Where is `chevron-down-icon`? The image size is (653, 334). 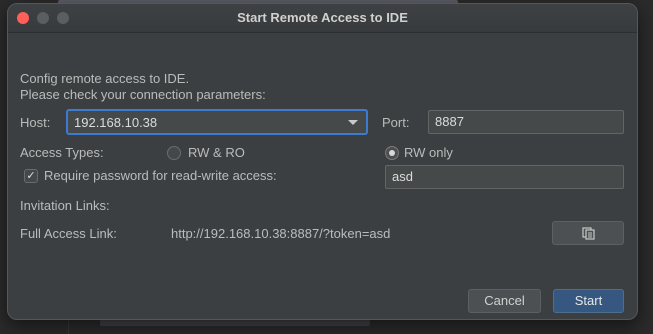 chevron-down-icon is located at coordinates (353, 122).